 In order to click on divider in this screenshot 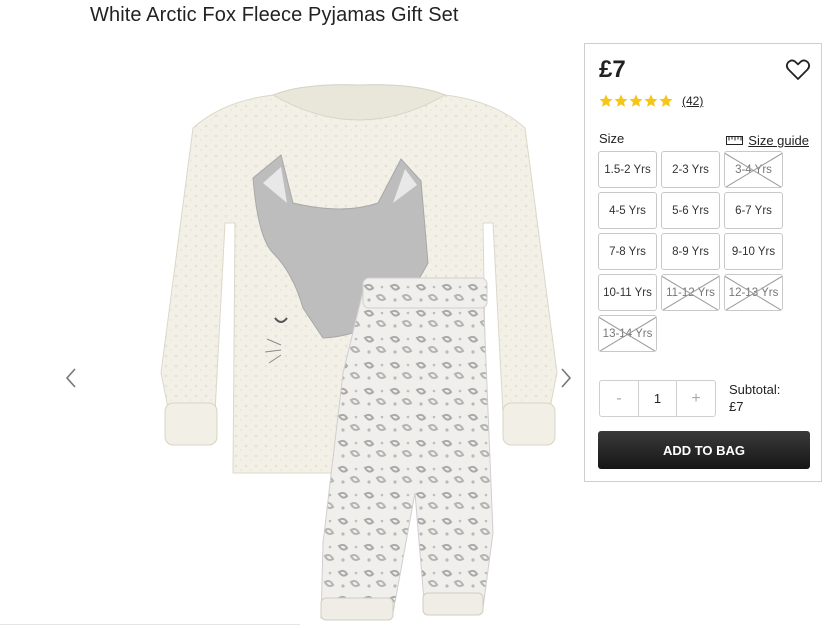, I will do `click(150, 624)`.